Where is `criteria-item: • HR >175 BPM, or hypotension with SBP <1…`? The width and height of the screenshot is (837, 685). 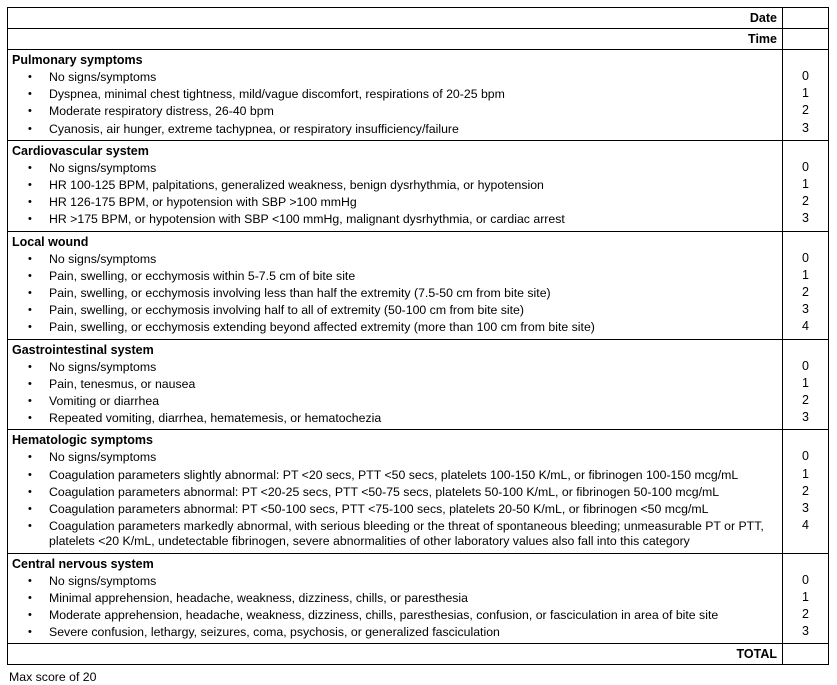 criteria-item: • HR >175 BPM, or hypotension with SBP <1… is located at coordinates (395, 219).